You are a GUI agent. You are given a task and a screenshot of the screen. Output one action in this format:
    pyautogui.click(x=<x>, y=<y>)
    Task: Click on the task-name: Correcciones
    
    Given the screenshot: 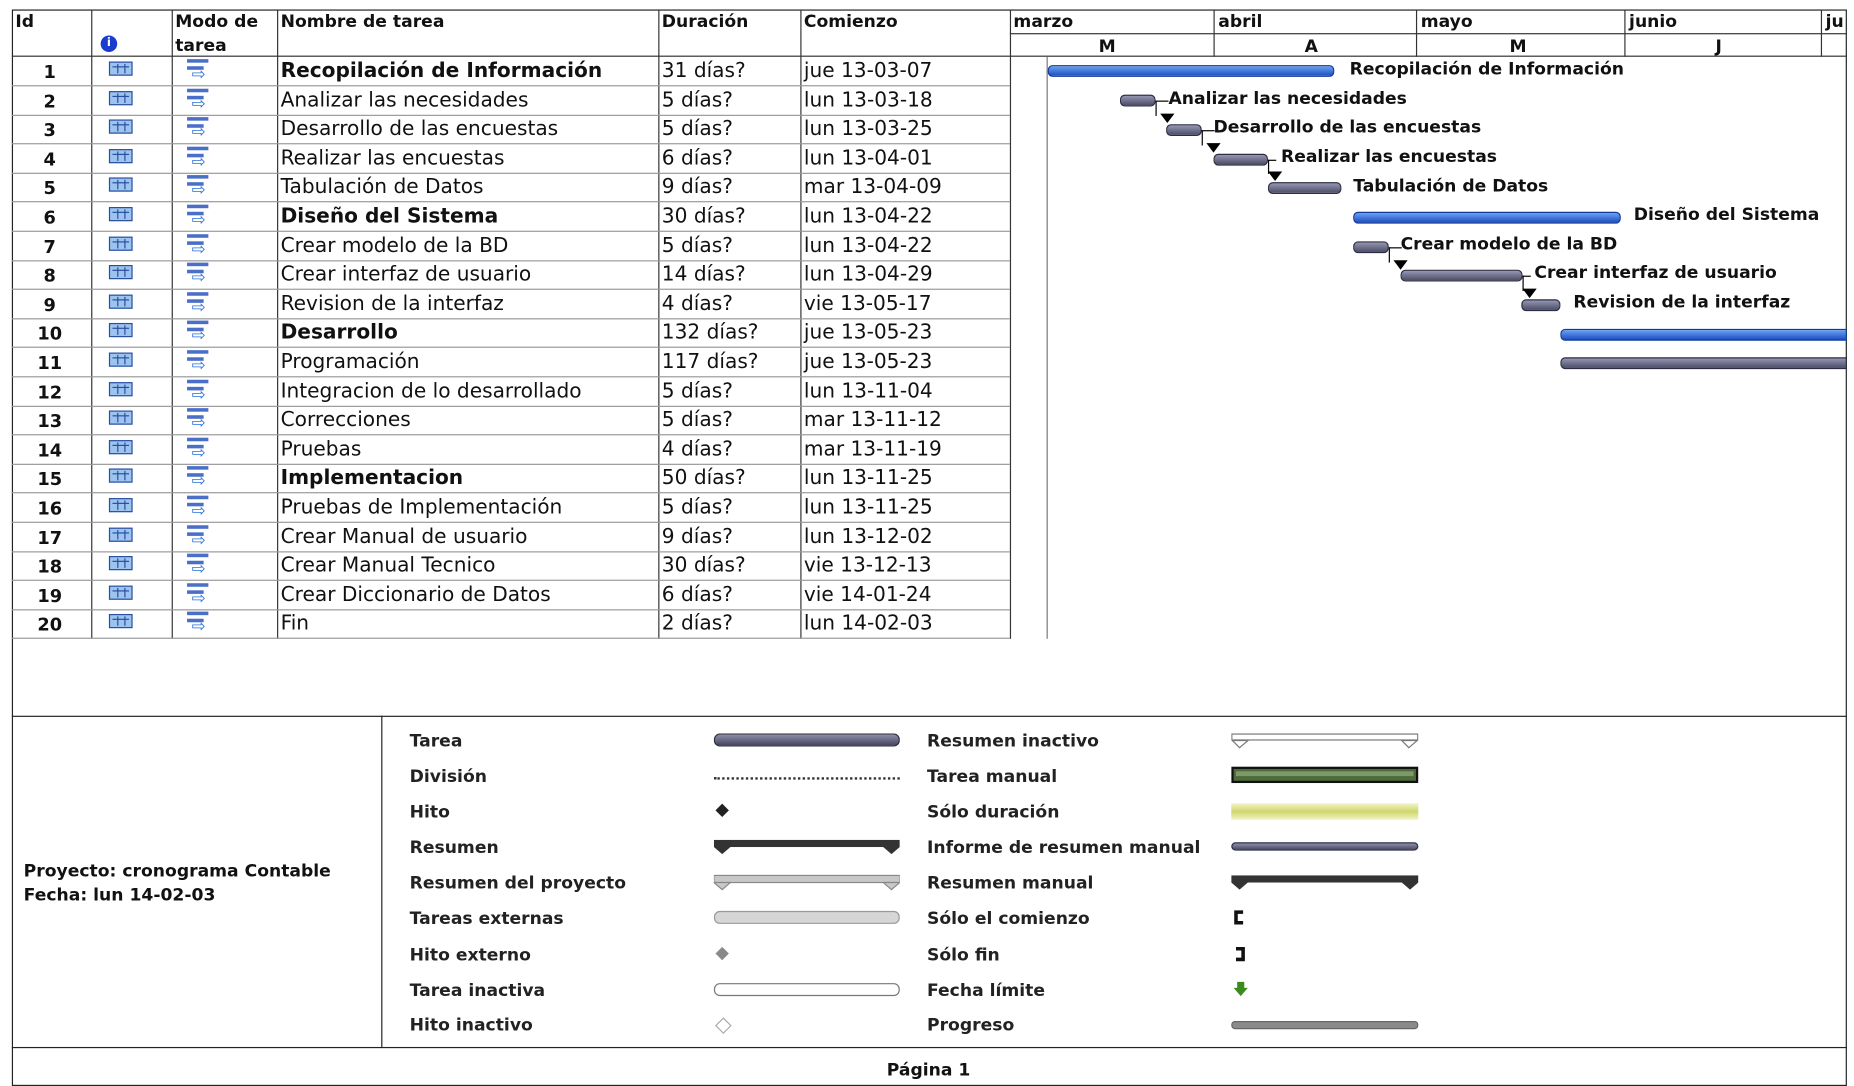 What is the action you would take?
    pyautogui.click(x=346, y=420)
    